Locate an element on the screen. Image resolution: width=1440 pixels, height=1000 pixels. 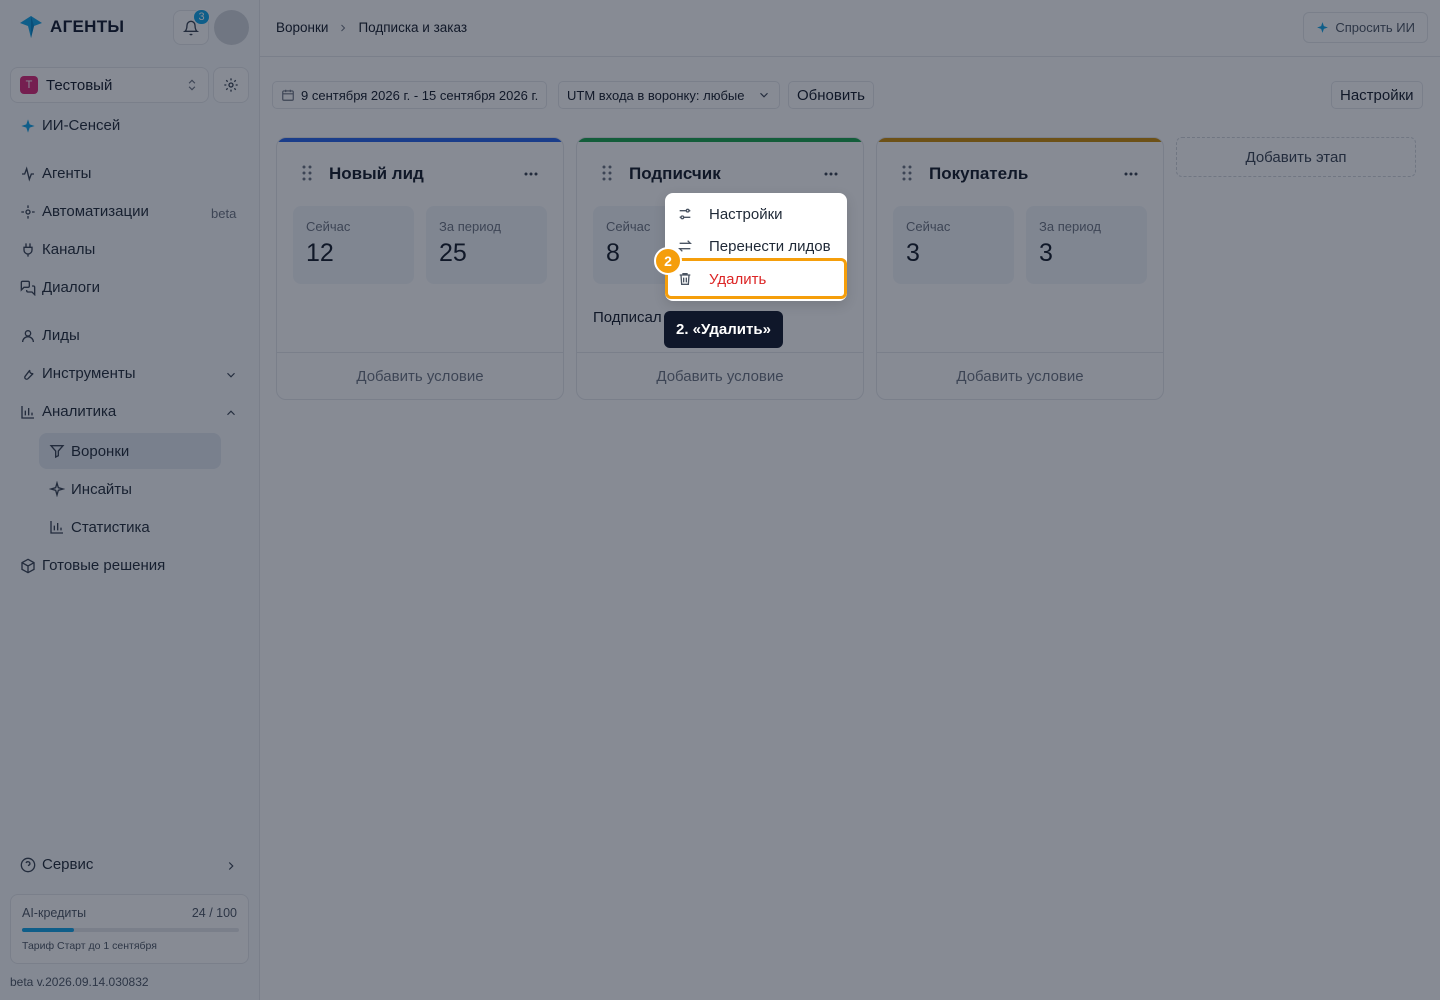
stat-period: За период 3 is located at coordinates (1086, 245).